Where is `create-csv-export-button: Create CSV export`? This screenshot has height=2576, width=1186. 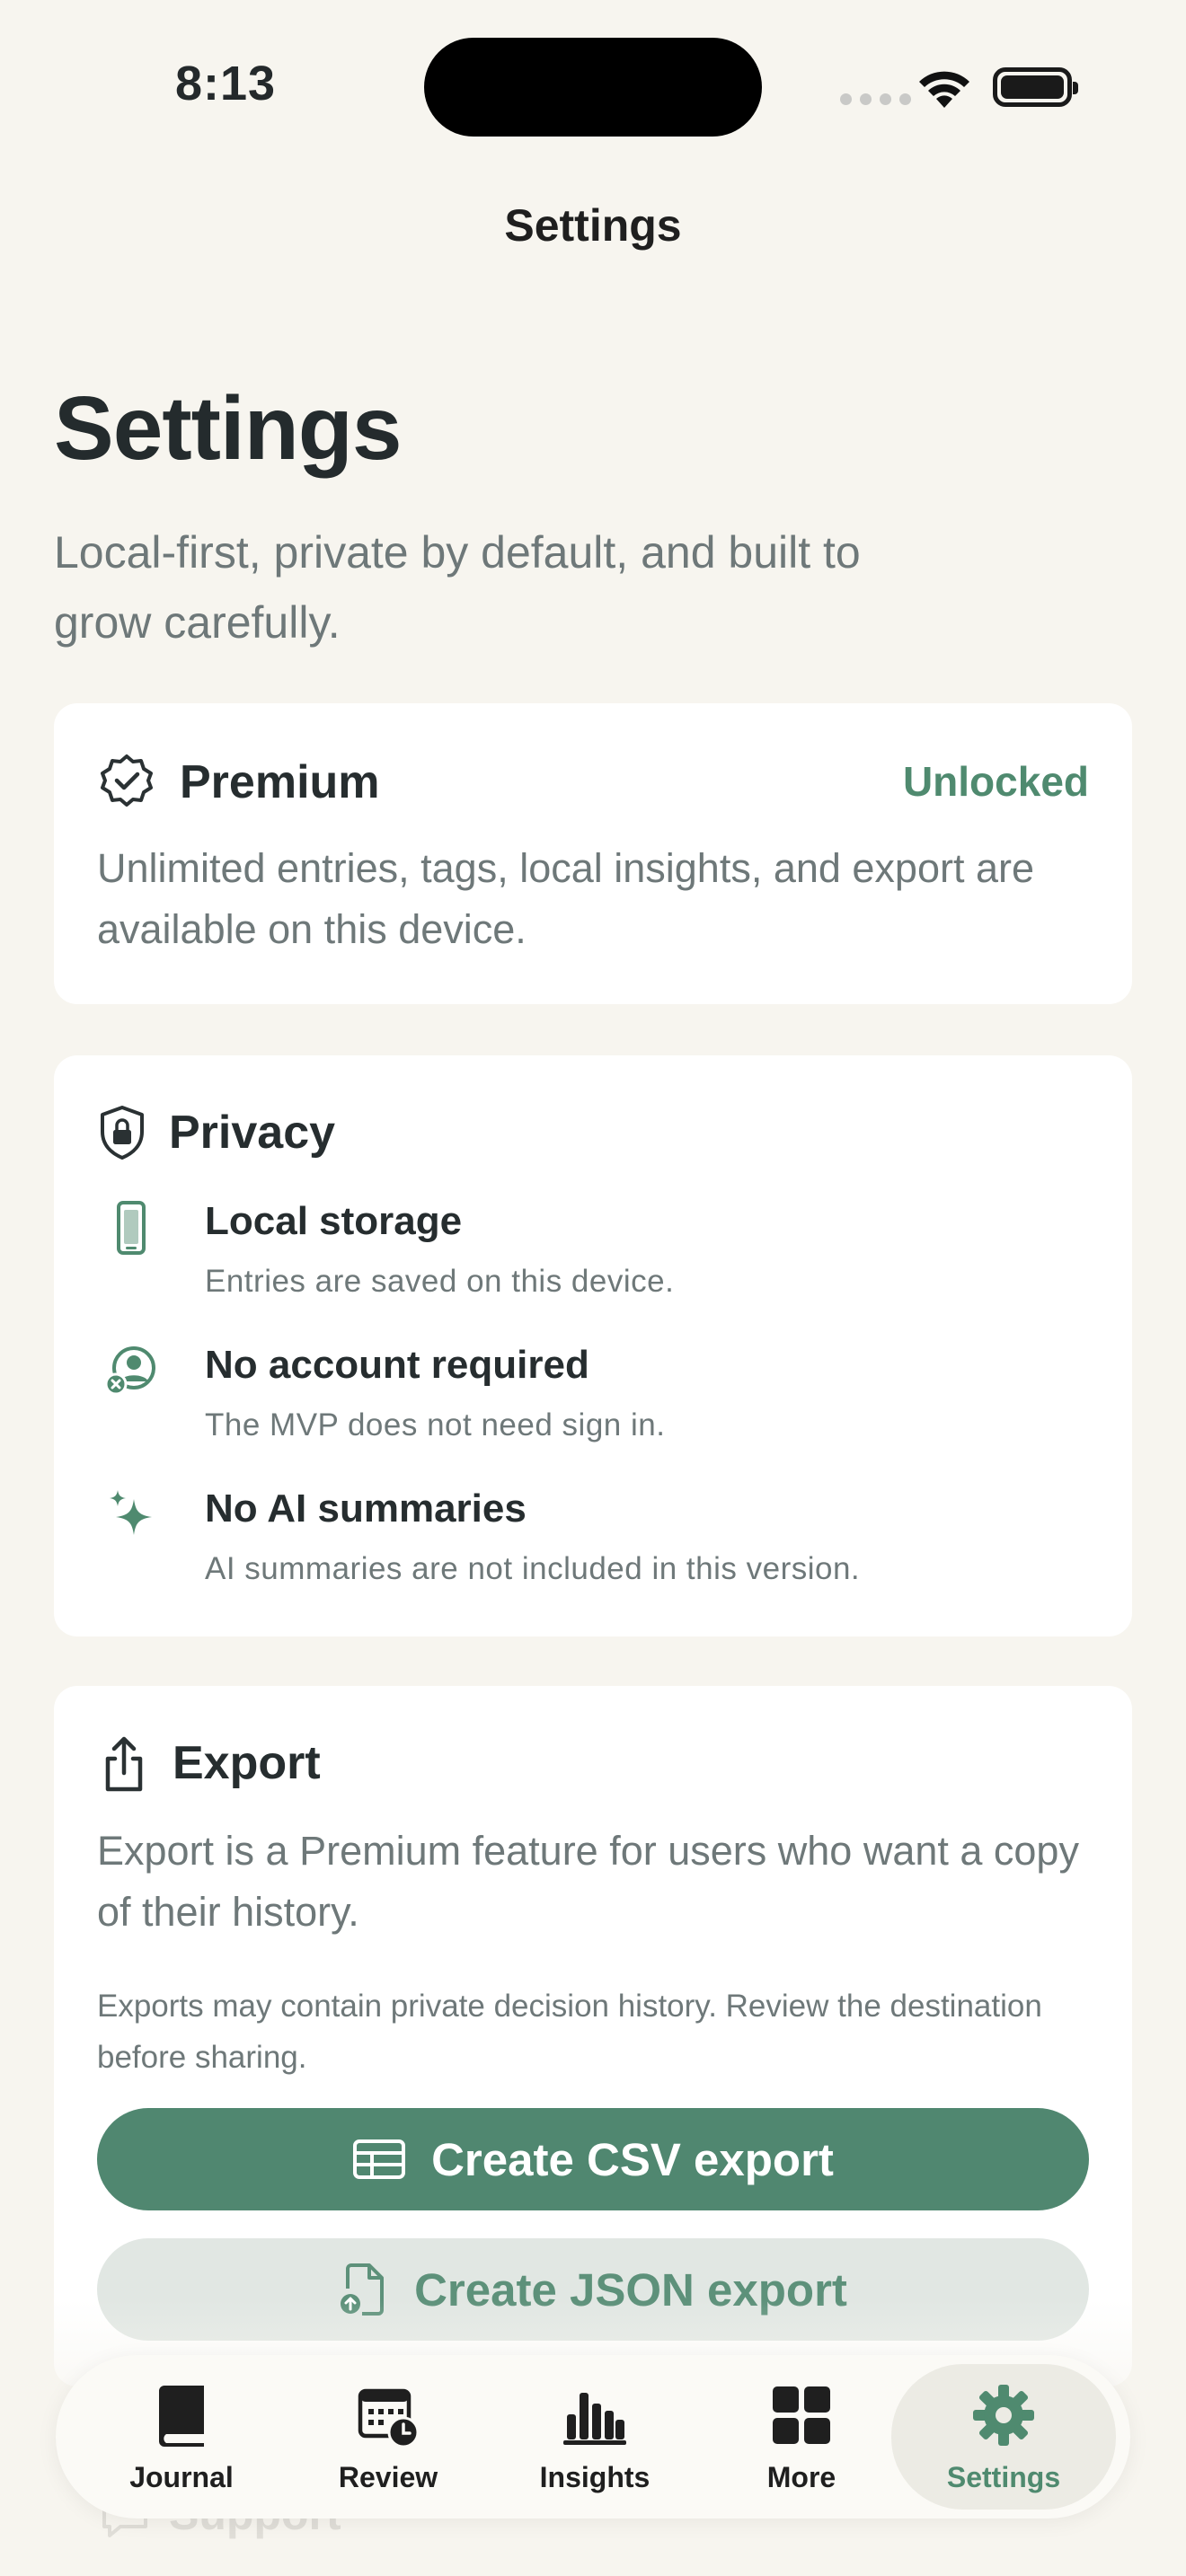 create-csv-export-button: Create CSV export is located at coordinates (593, 2159).